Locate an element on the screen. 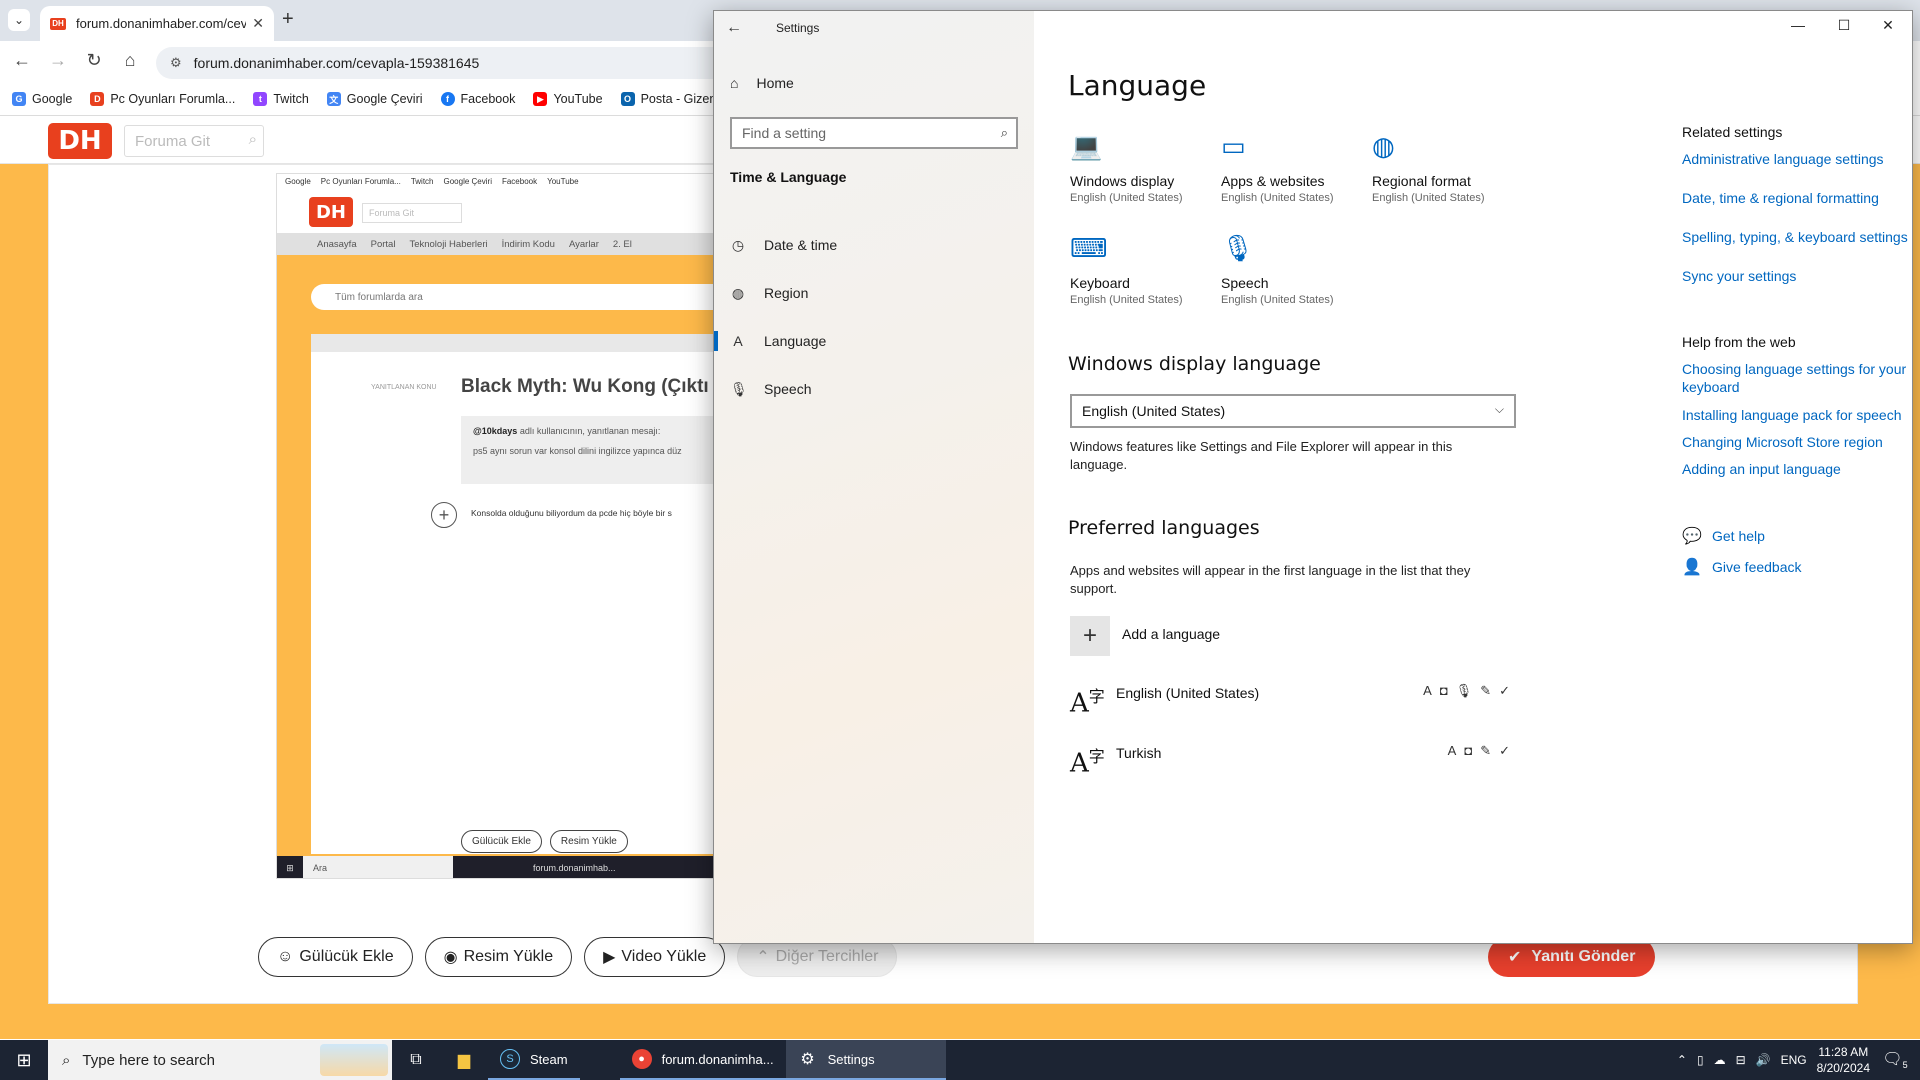 Image resolution: width=1920 pixels, height=1080 pixels. handwriting-icon: ✎ is located at coordinates (1486, 750).